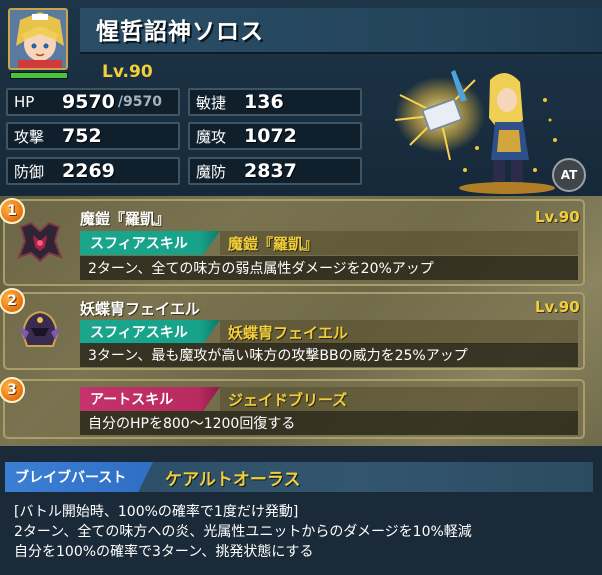 The width and height of the screenshot is (602, 575). Describe the element at coordinates (150, 399) in the screenshot. I see `art-skill-tag: アートスキル` at that location.